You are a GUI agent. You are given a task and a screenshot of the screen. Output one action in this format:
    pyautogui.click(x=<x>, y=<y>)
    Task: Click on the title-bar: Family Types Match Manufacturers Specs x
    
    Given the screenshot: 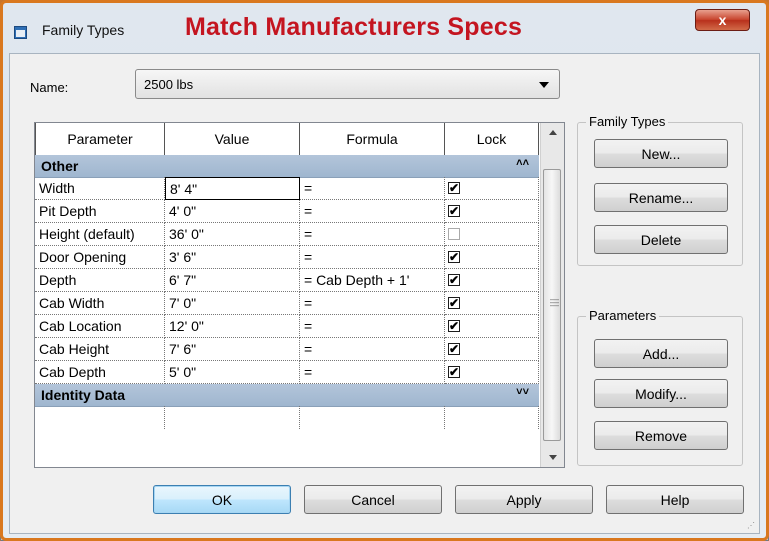 What is the action you would take?
    pyautogui.click(x=384, y=29)
    